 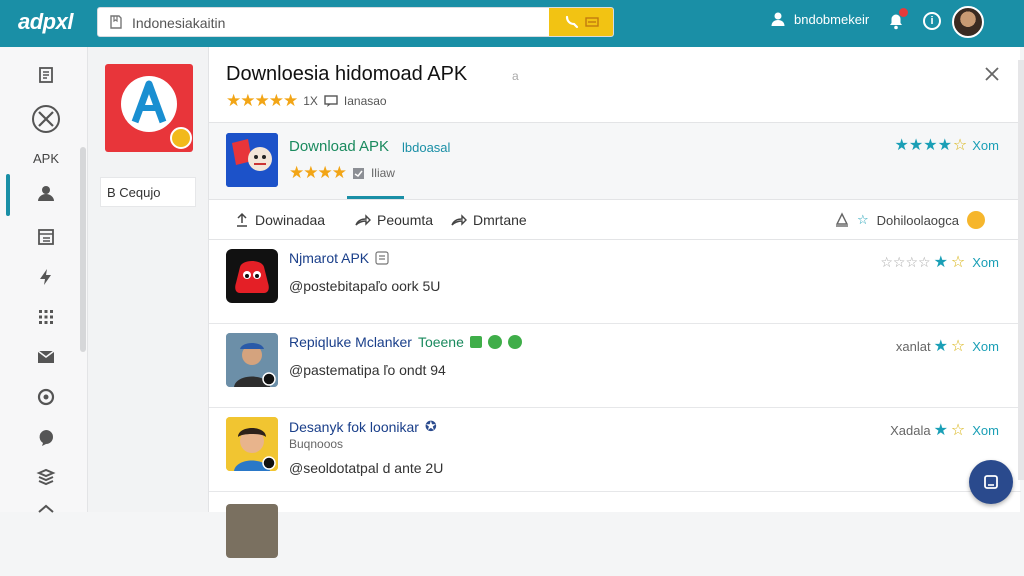 What do you see at coordinates (46, 397) in the screenshot?
I see `support-icon` at bounding box center [46, 397].